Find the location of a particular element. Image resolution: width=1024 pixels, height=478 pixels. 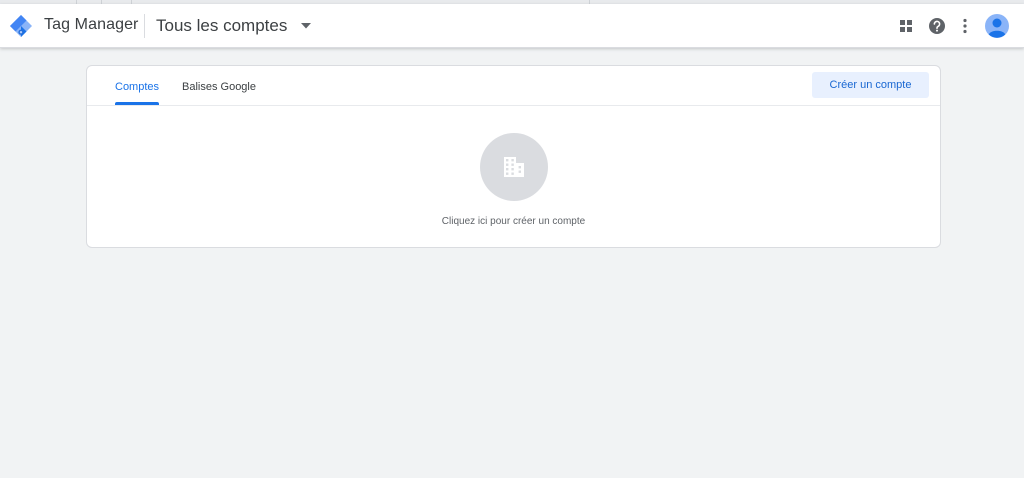

app-header: Tag Manager Tous les comptes is located at coordinates (512, 26).